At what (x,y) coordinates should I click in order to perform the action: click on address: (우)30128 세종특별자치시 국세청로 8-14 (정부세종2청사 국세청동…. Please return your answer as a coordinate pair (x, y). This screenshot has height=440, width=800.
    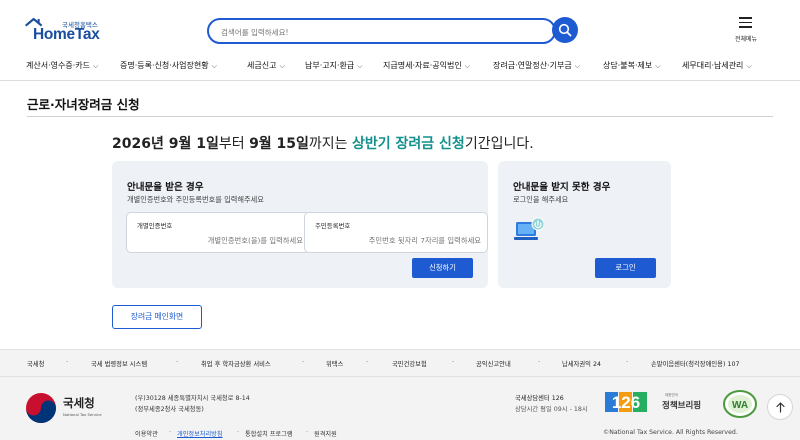
    Looking at the image, I should click on (192, 404).